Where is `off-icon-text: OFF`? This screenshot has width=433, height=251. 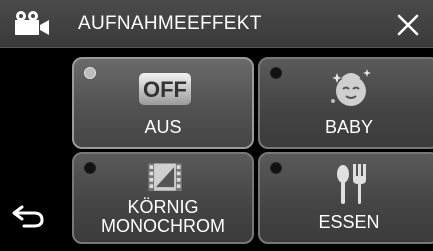 off-icon-text: OFF is located at coordinates (165, 89).